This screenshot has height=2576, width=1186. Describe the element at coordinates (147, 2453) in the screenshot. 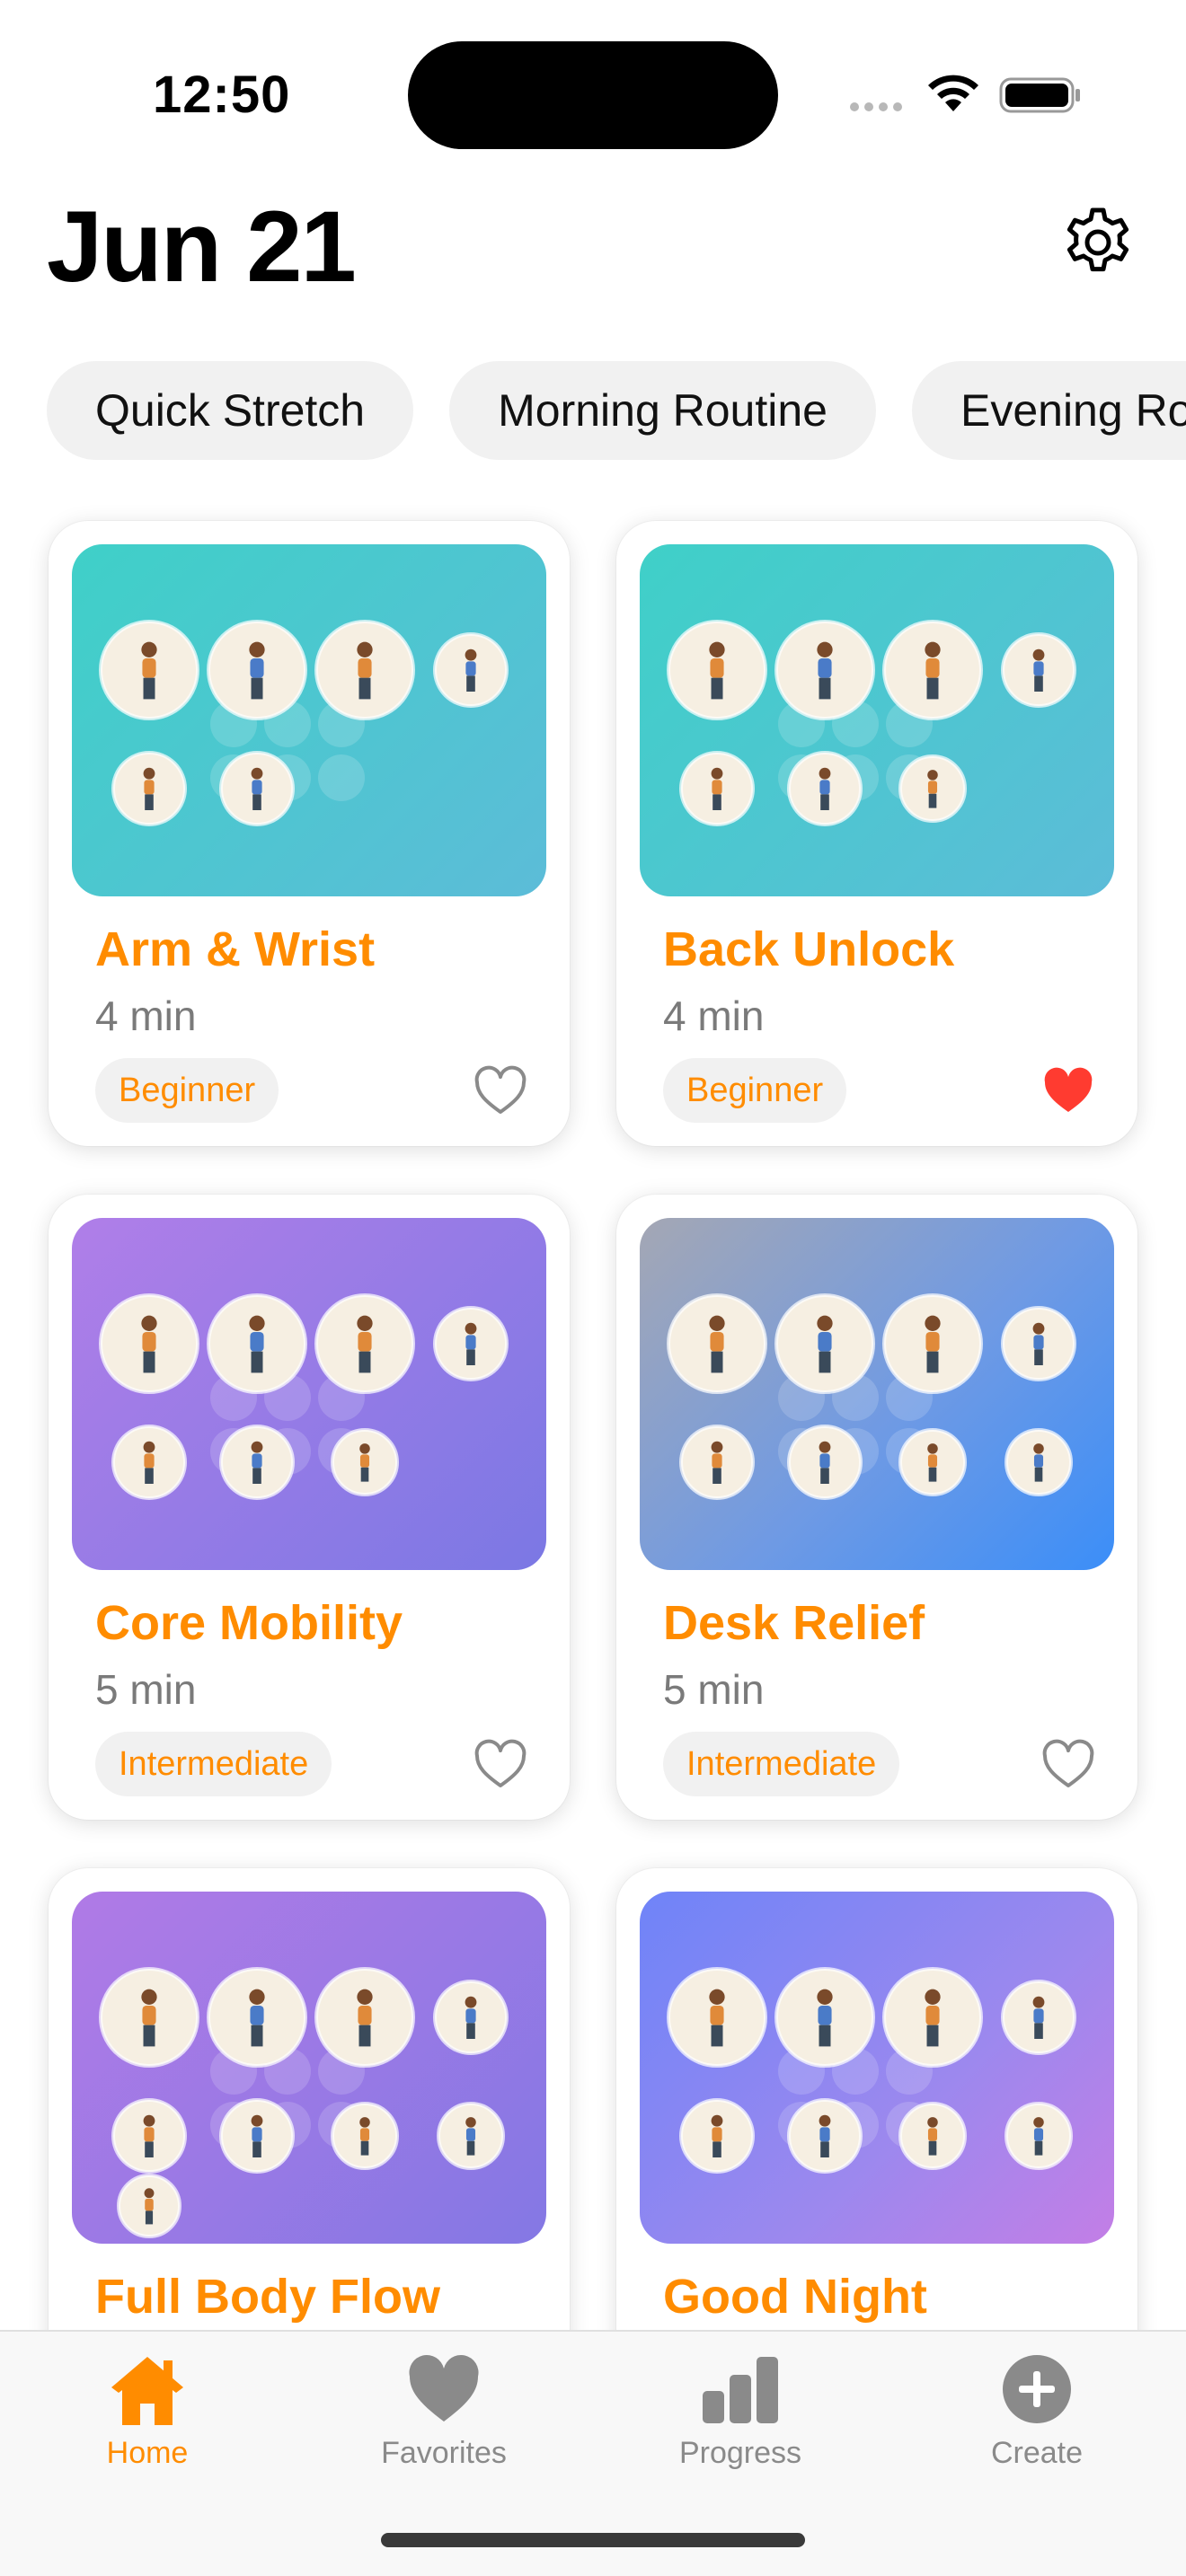

I see `tab-label: Home` at that location.